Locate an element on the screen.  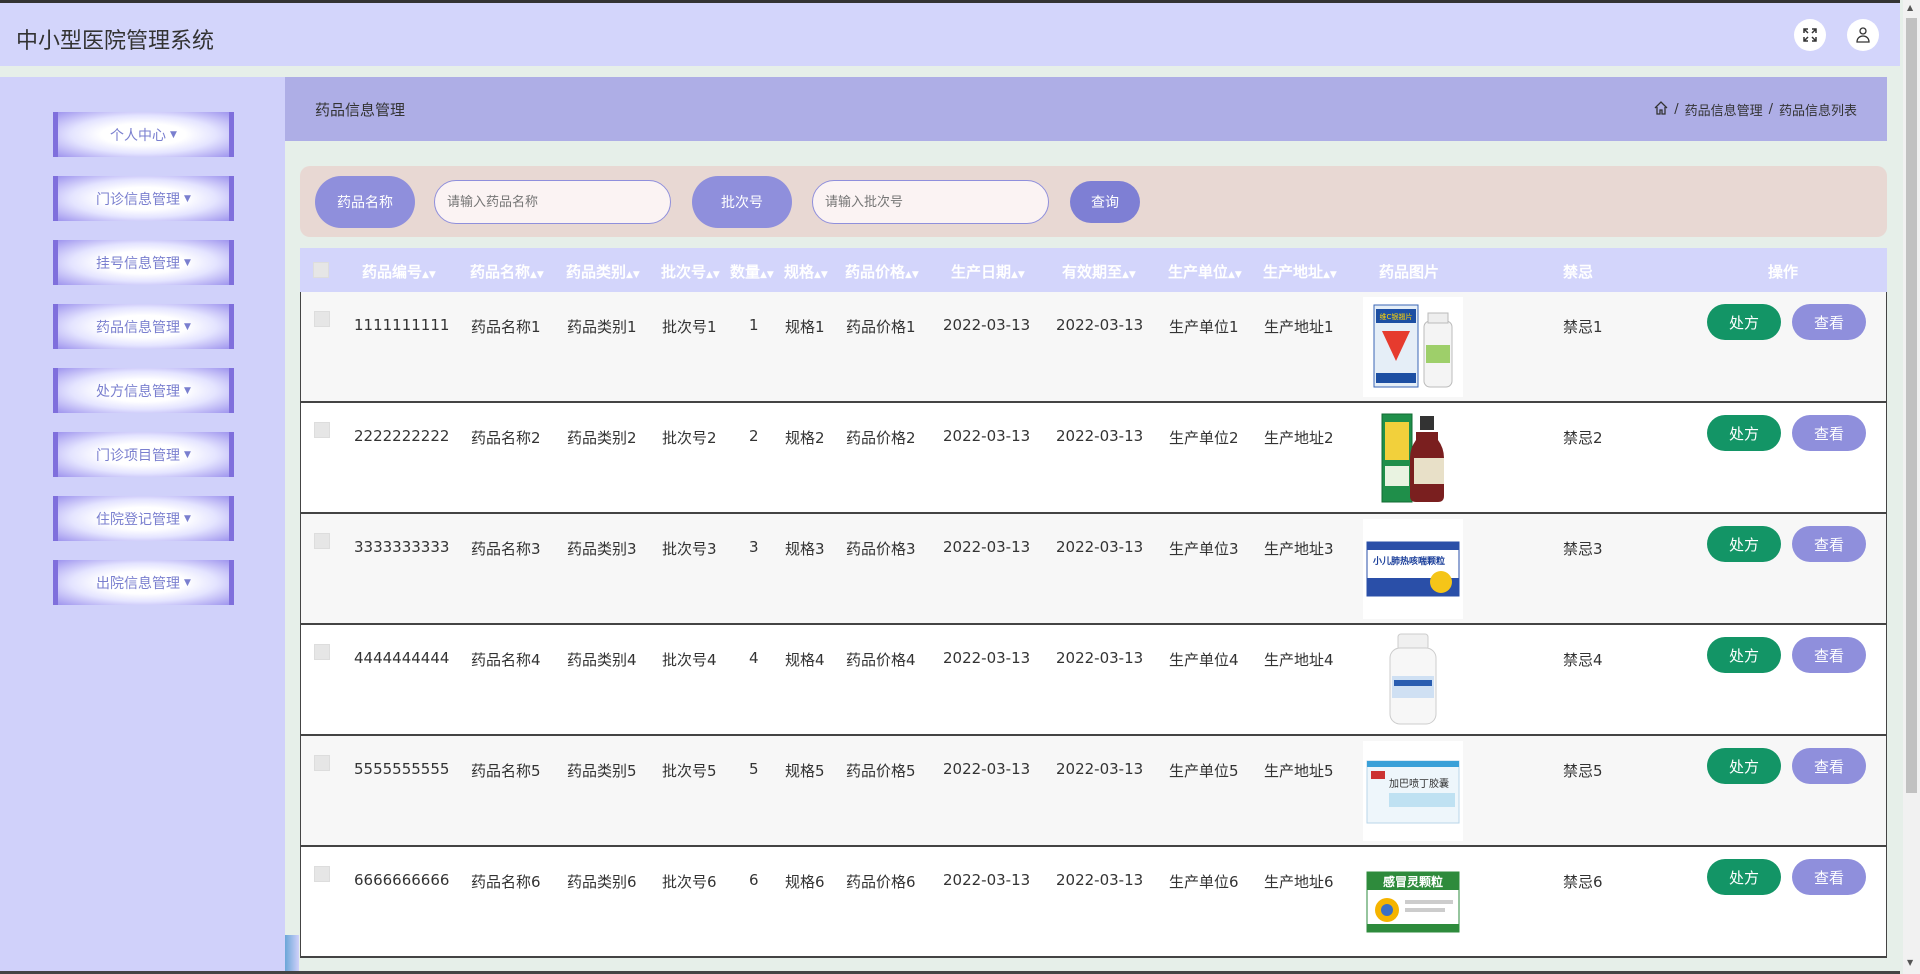
cell-name: 药品名称4 is located at coordinates (506, 660).